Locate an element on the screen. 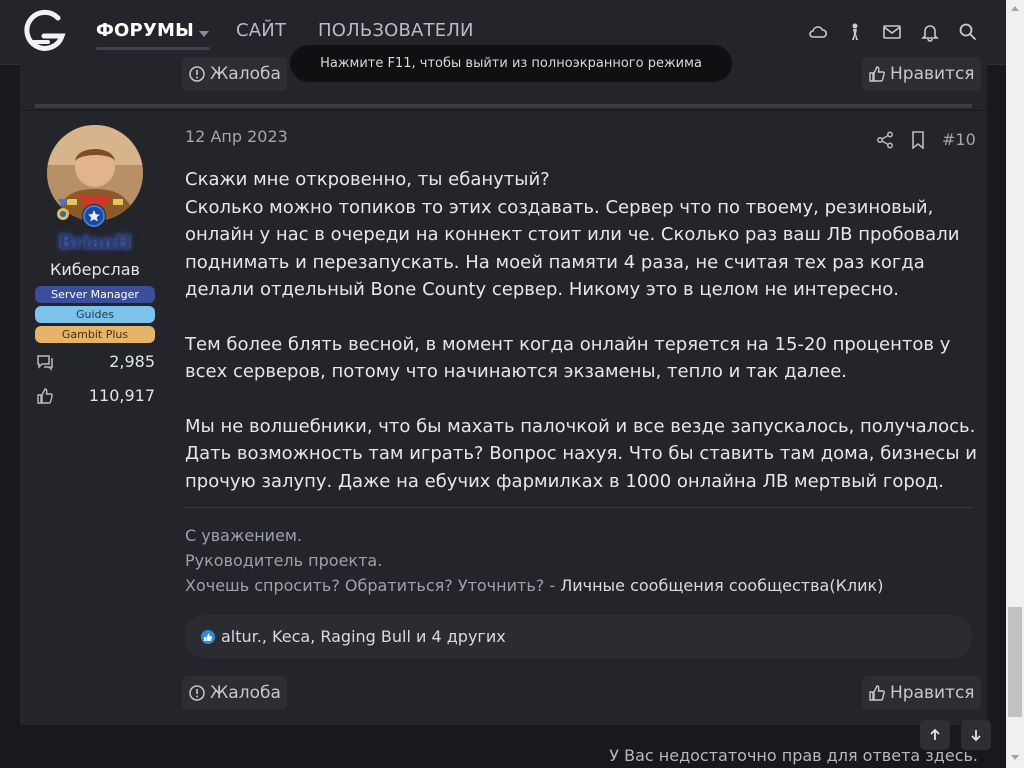 The width and height of the screenshot is (1024, 768). signature-line-1: С уважением. is located at coordinates (244, 535).